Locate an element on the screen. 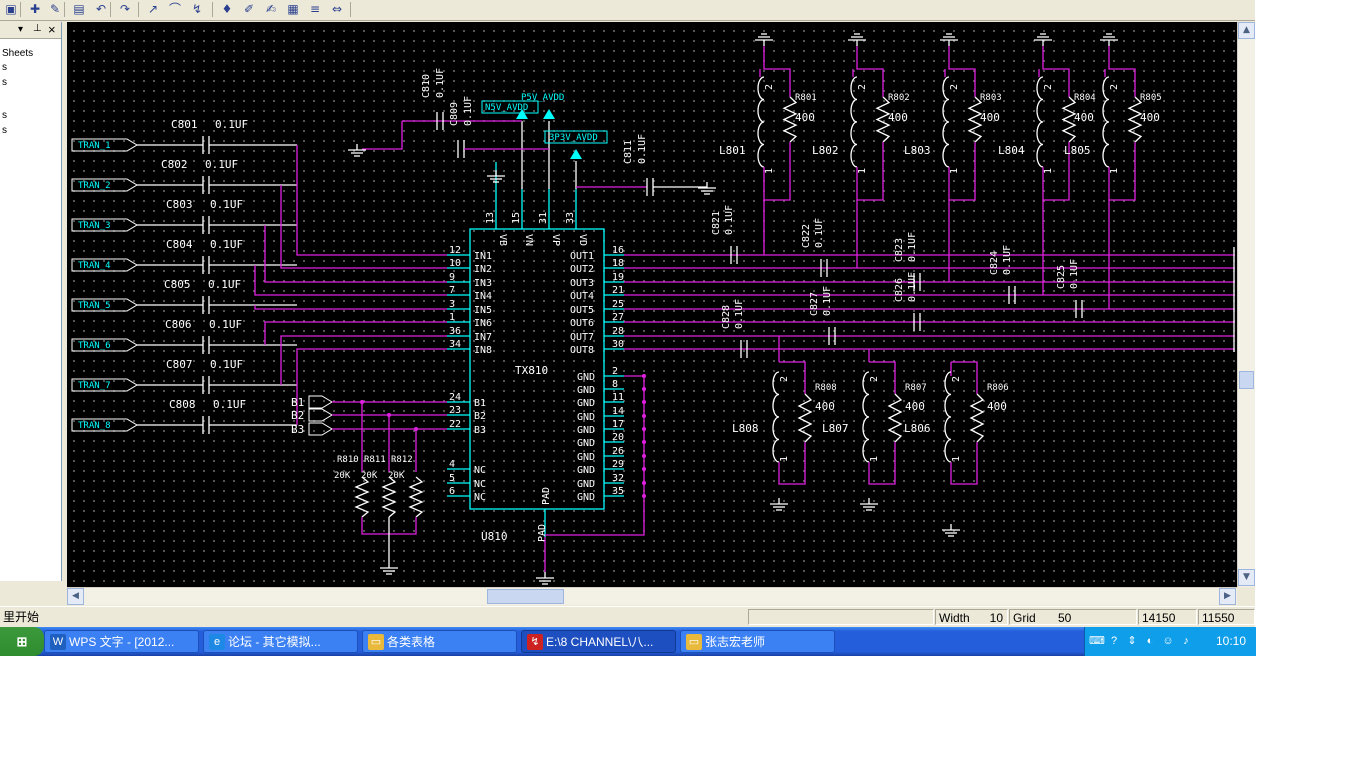 The image size is (1360, 768). place-junction-icon: ↯ is located at coordinates (197, 9).